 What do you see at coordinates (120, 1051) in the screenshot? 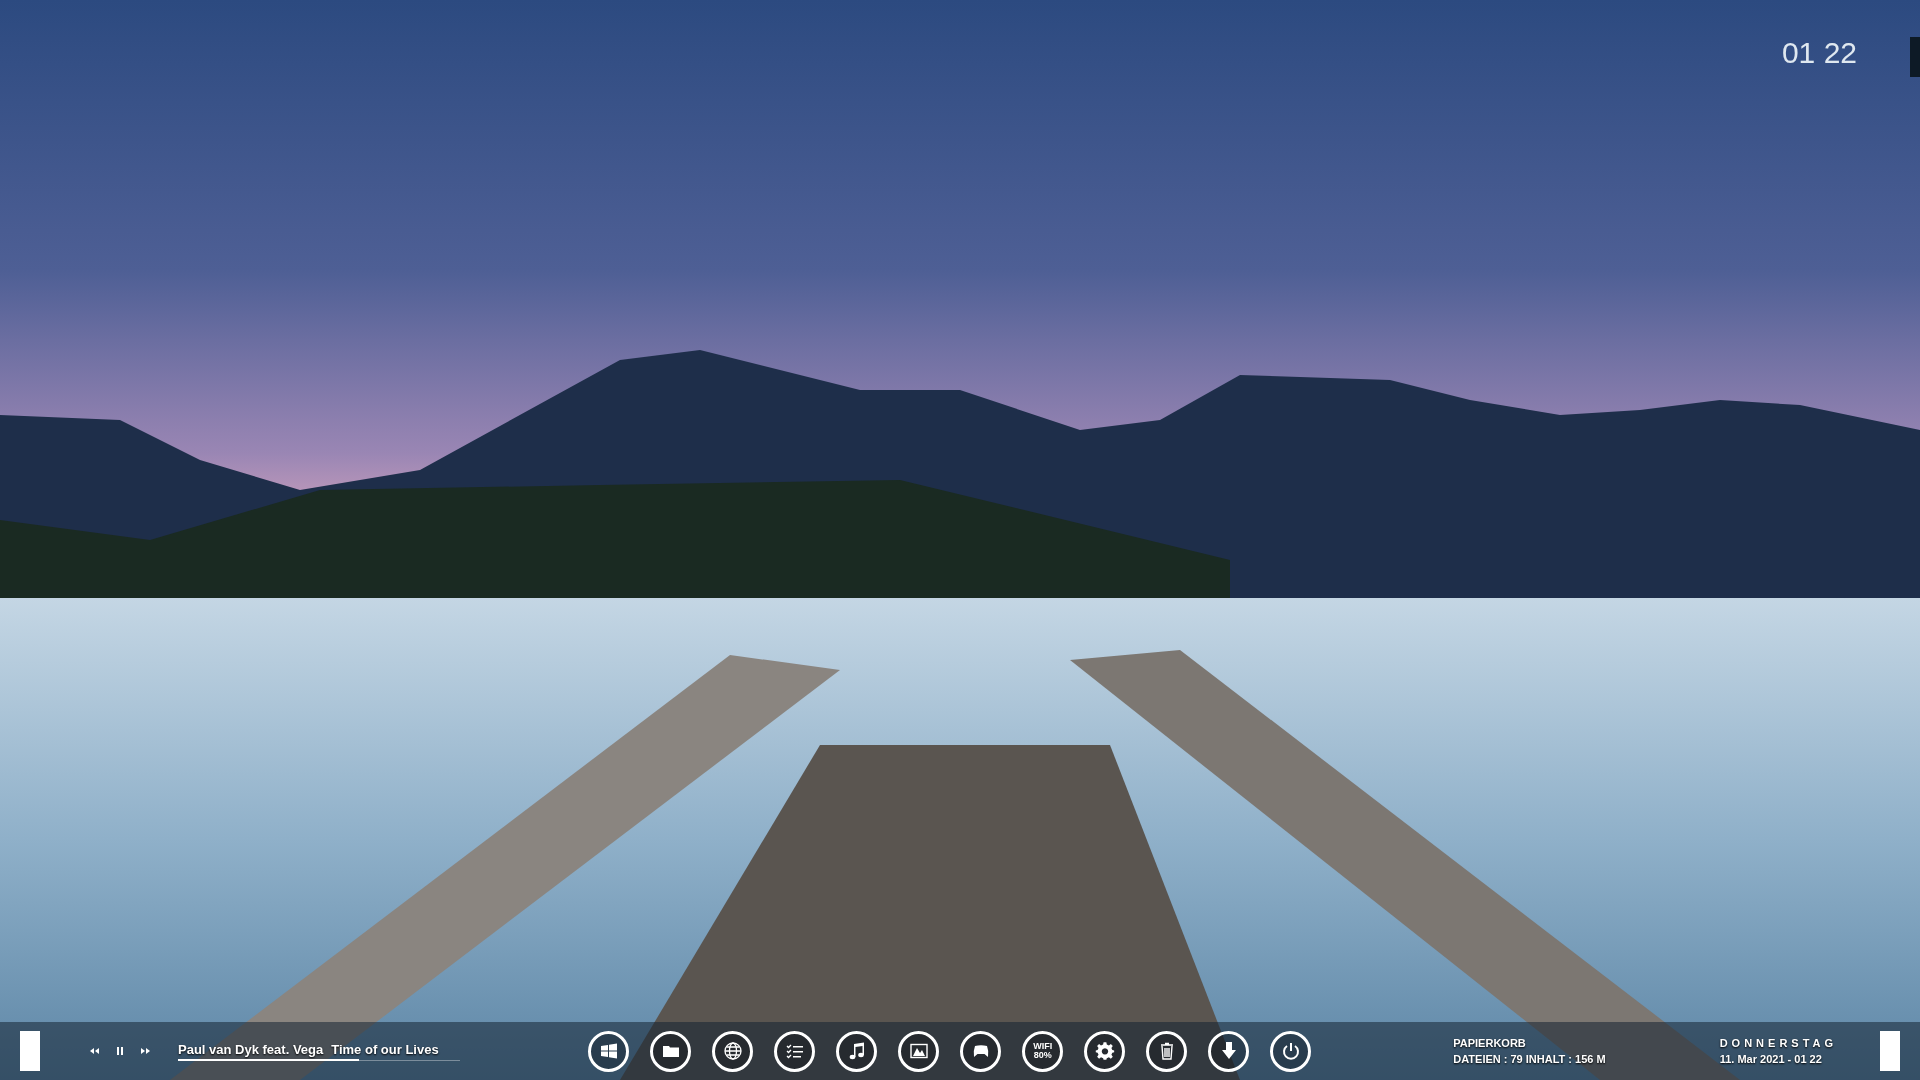
I see `pause-icon` at bounding box center [120, 1051].